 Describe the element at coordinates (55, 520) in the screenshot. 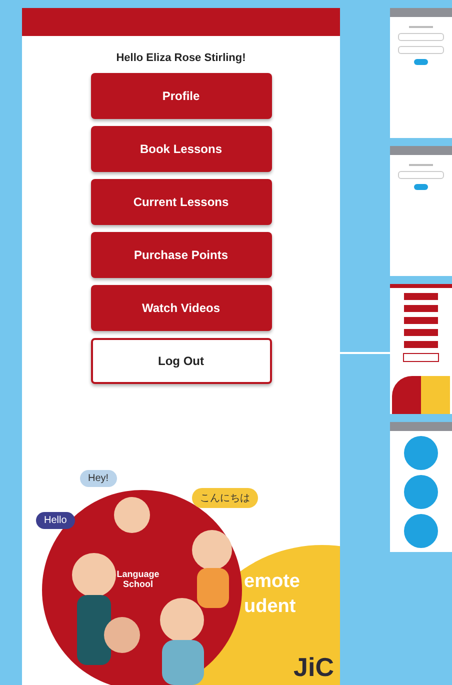

I see `speech-bubble: Hello` at that location.